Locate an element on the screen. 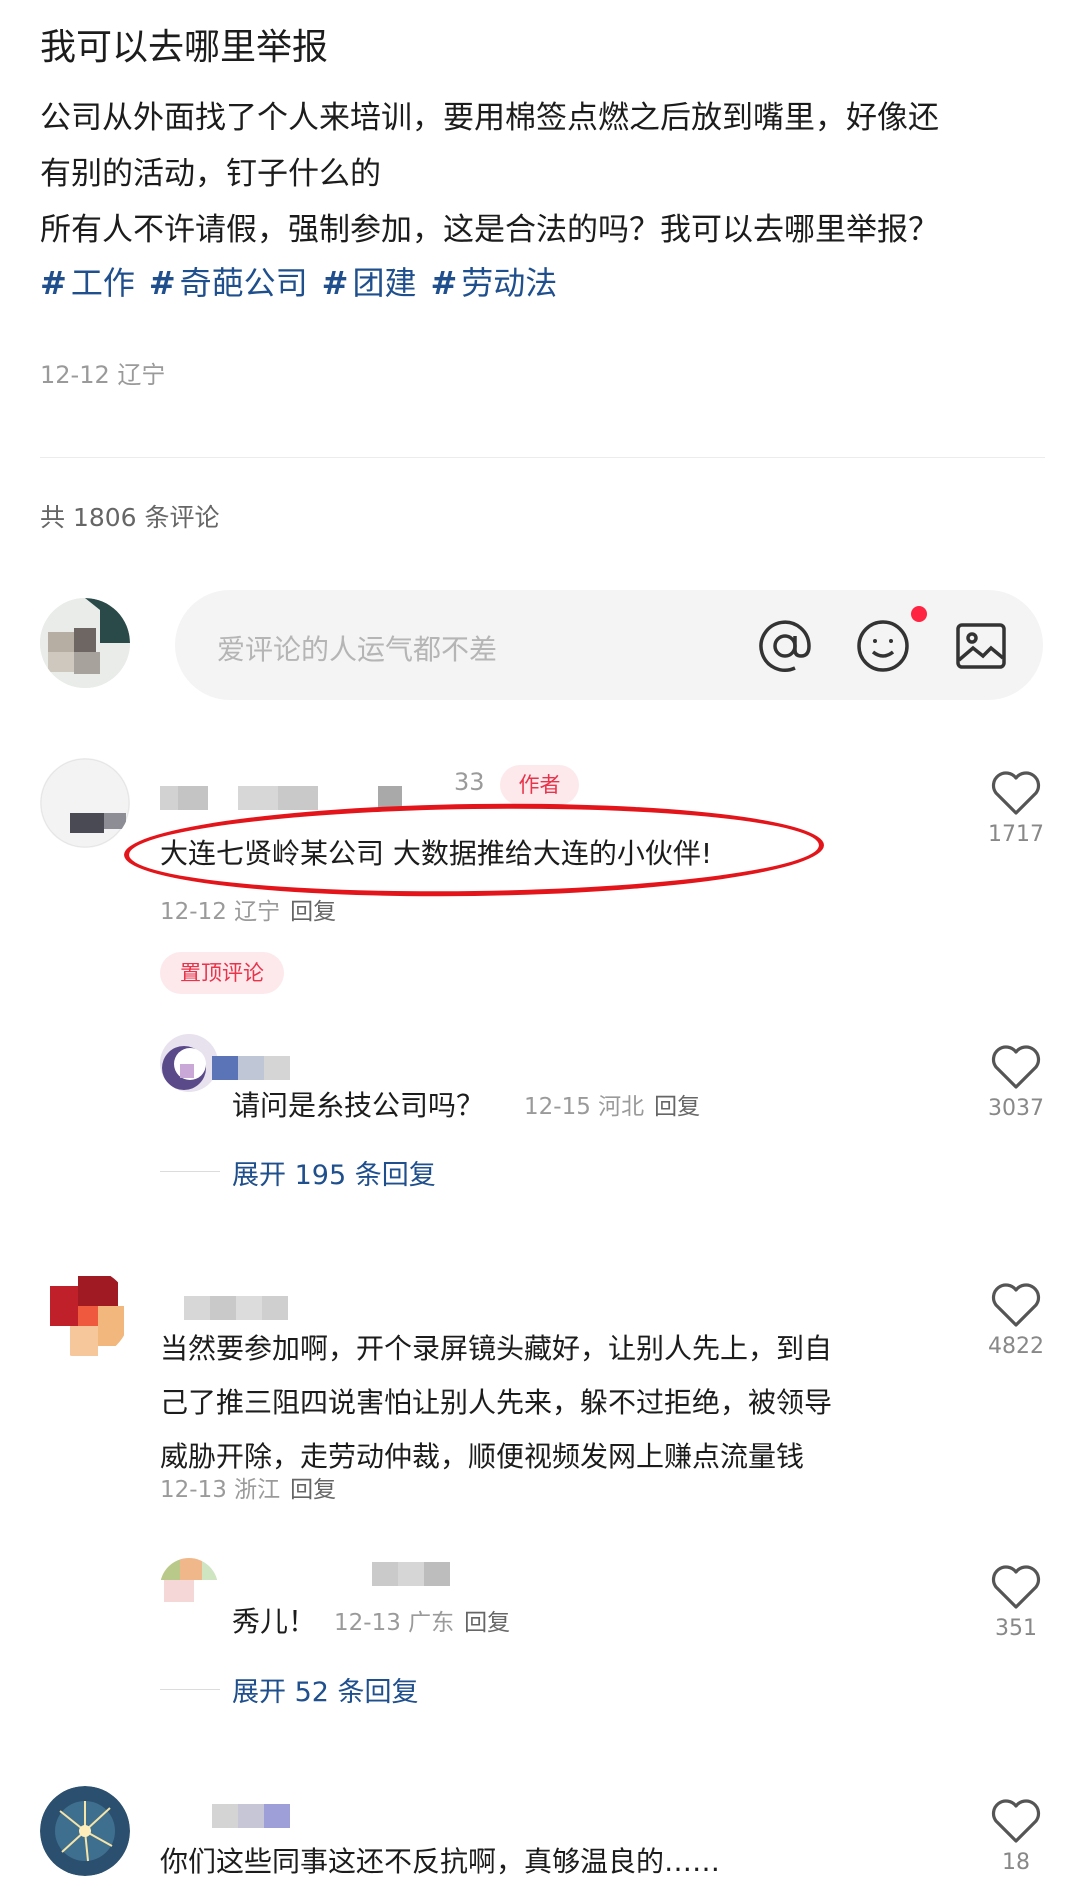 This screenshot has height=1889, width=1080. tag-labor-law: # 劳动法 is located at coordinates (493, 281).